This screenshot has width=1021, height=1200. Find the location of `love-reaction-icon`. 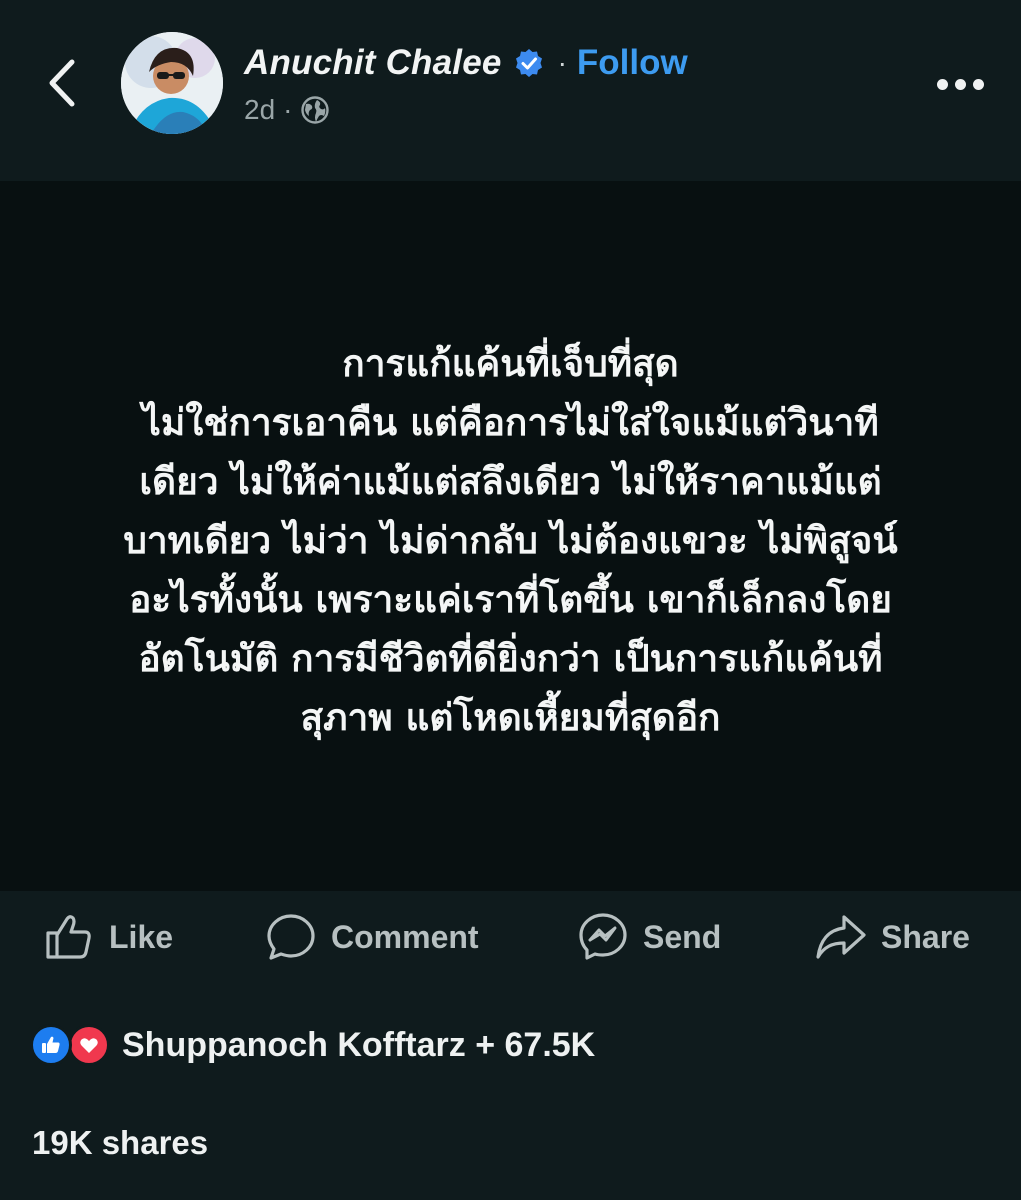

love-reaction-icon is located at coordinates (89, 1045).